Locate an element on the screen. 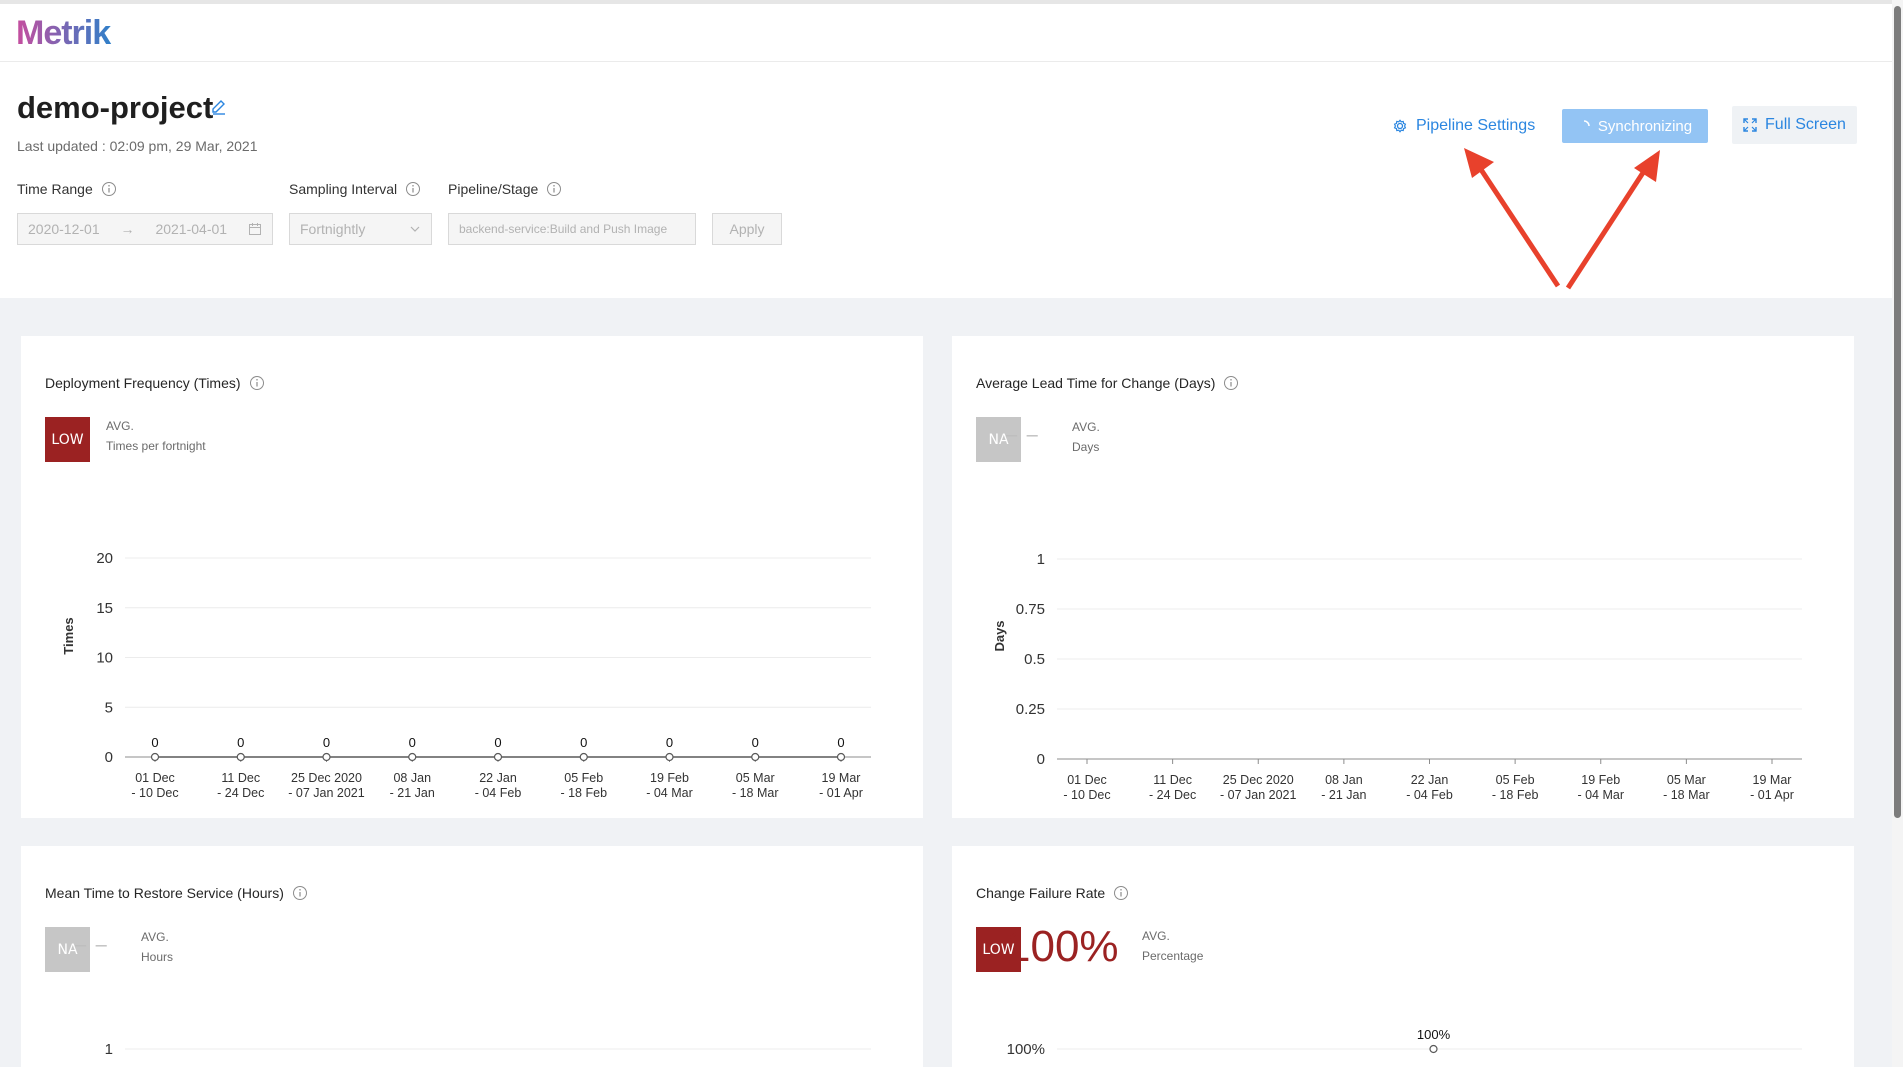  full-screen-button: Full Screen is located at coordinates (1794, 125).